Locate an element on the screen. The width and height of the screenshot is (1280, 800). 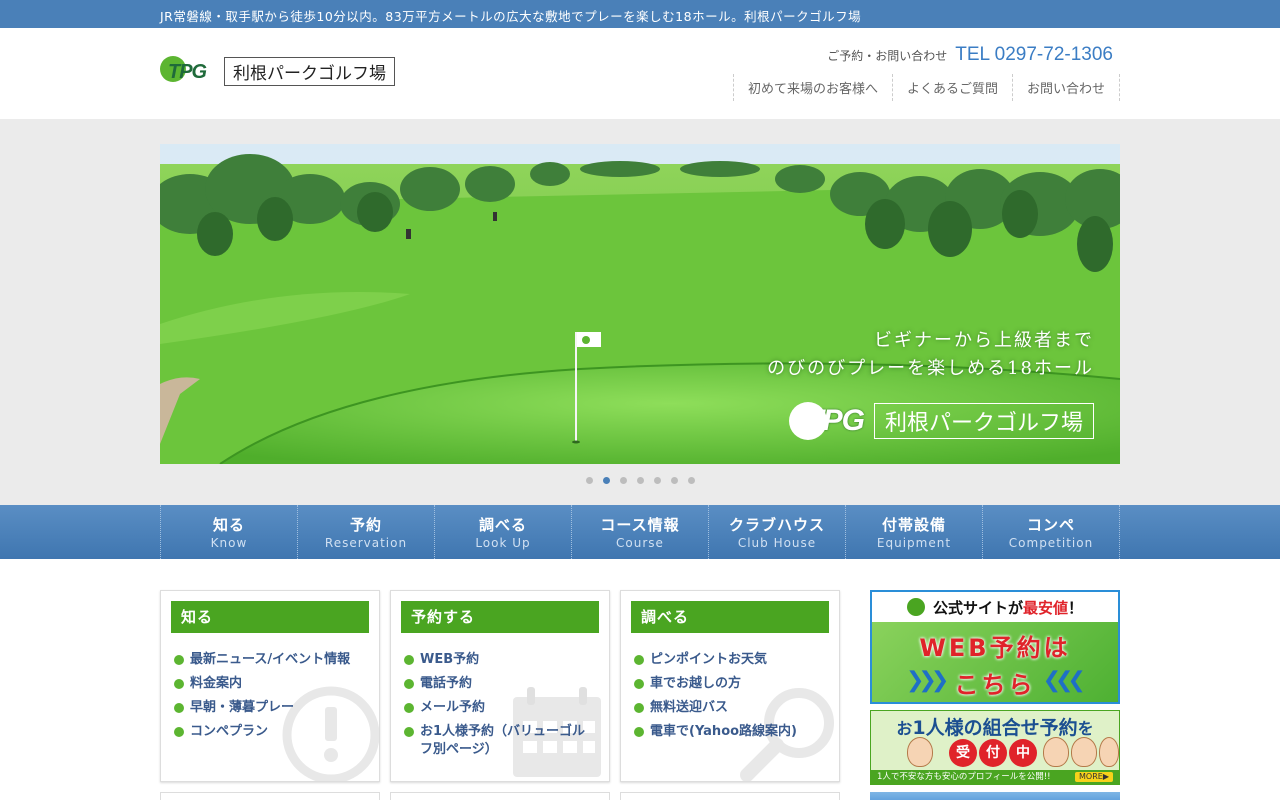
box-lookup-links: ピンポイントお天気 車でお越しの方 無料送迎バス 電車で(Yahoo路線案内) is located at coordinates (715, 696).